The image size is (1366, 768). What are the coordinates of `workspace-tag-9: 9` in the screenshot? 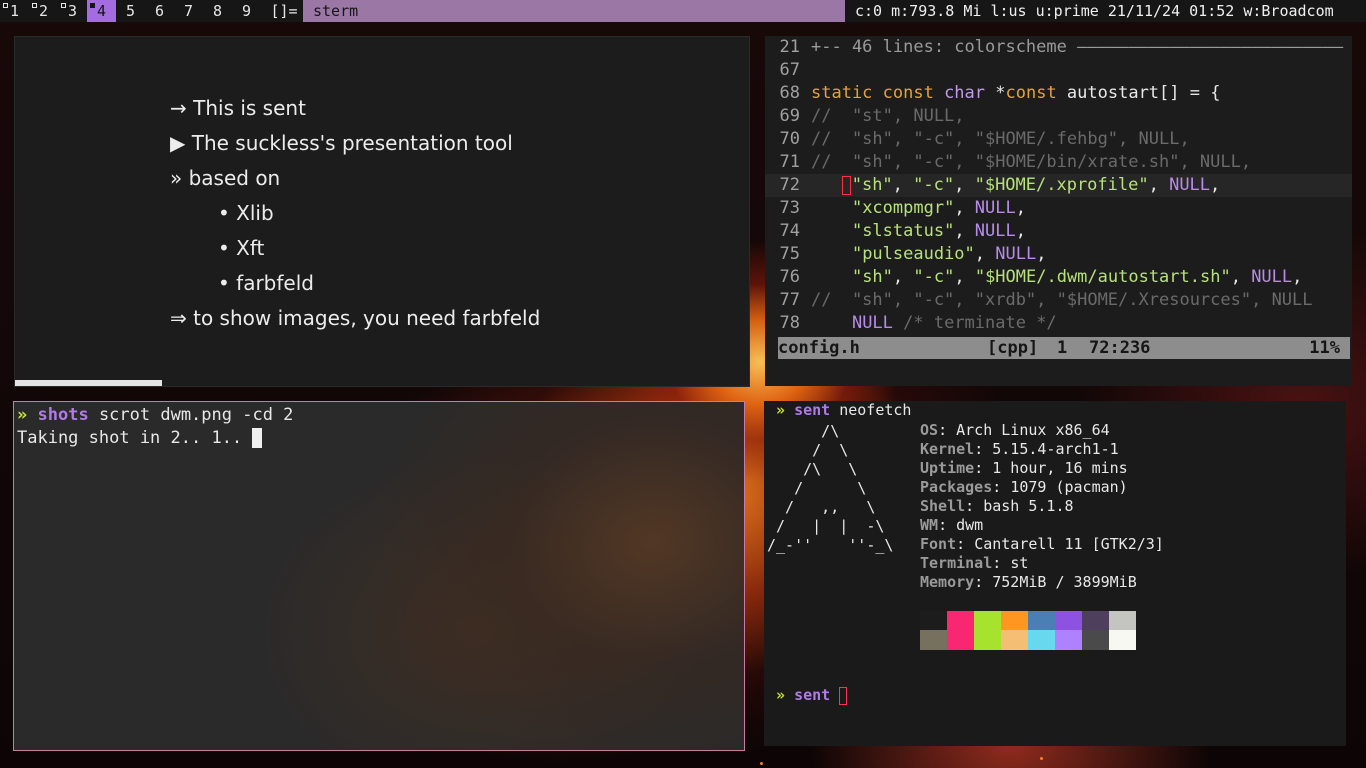 It's located at (246, 11).